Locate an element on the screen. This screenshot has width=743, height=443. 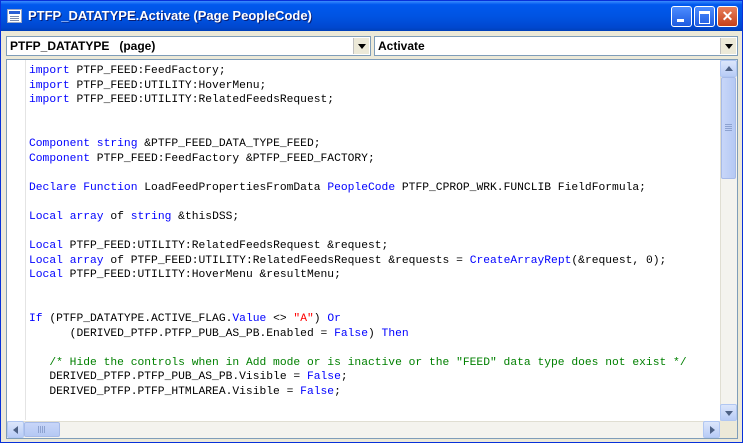
code-token: (&request, 0); is located at coordinates (619, 260).